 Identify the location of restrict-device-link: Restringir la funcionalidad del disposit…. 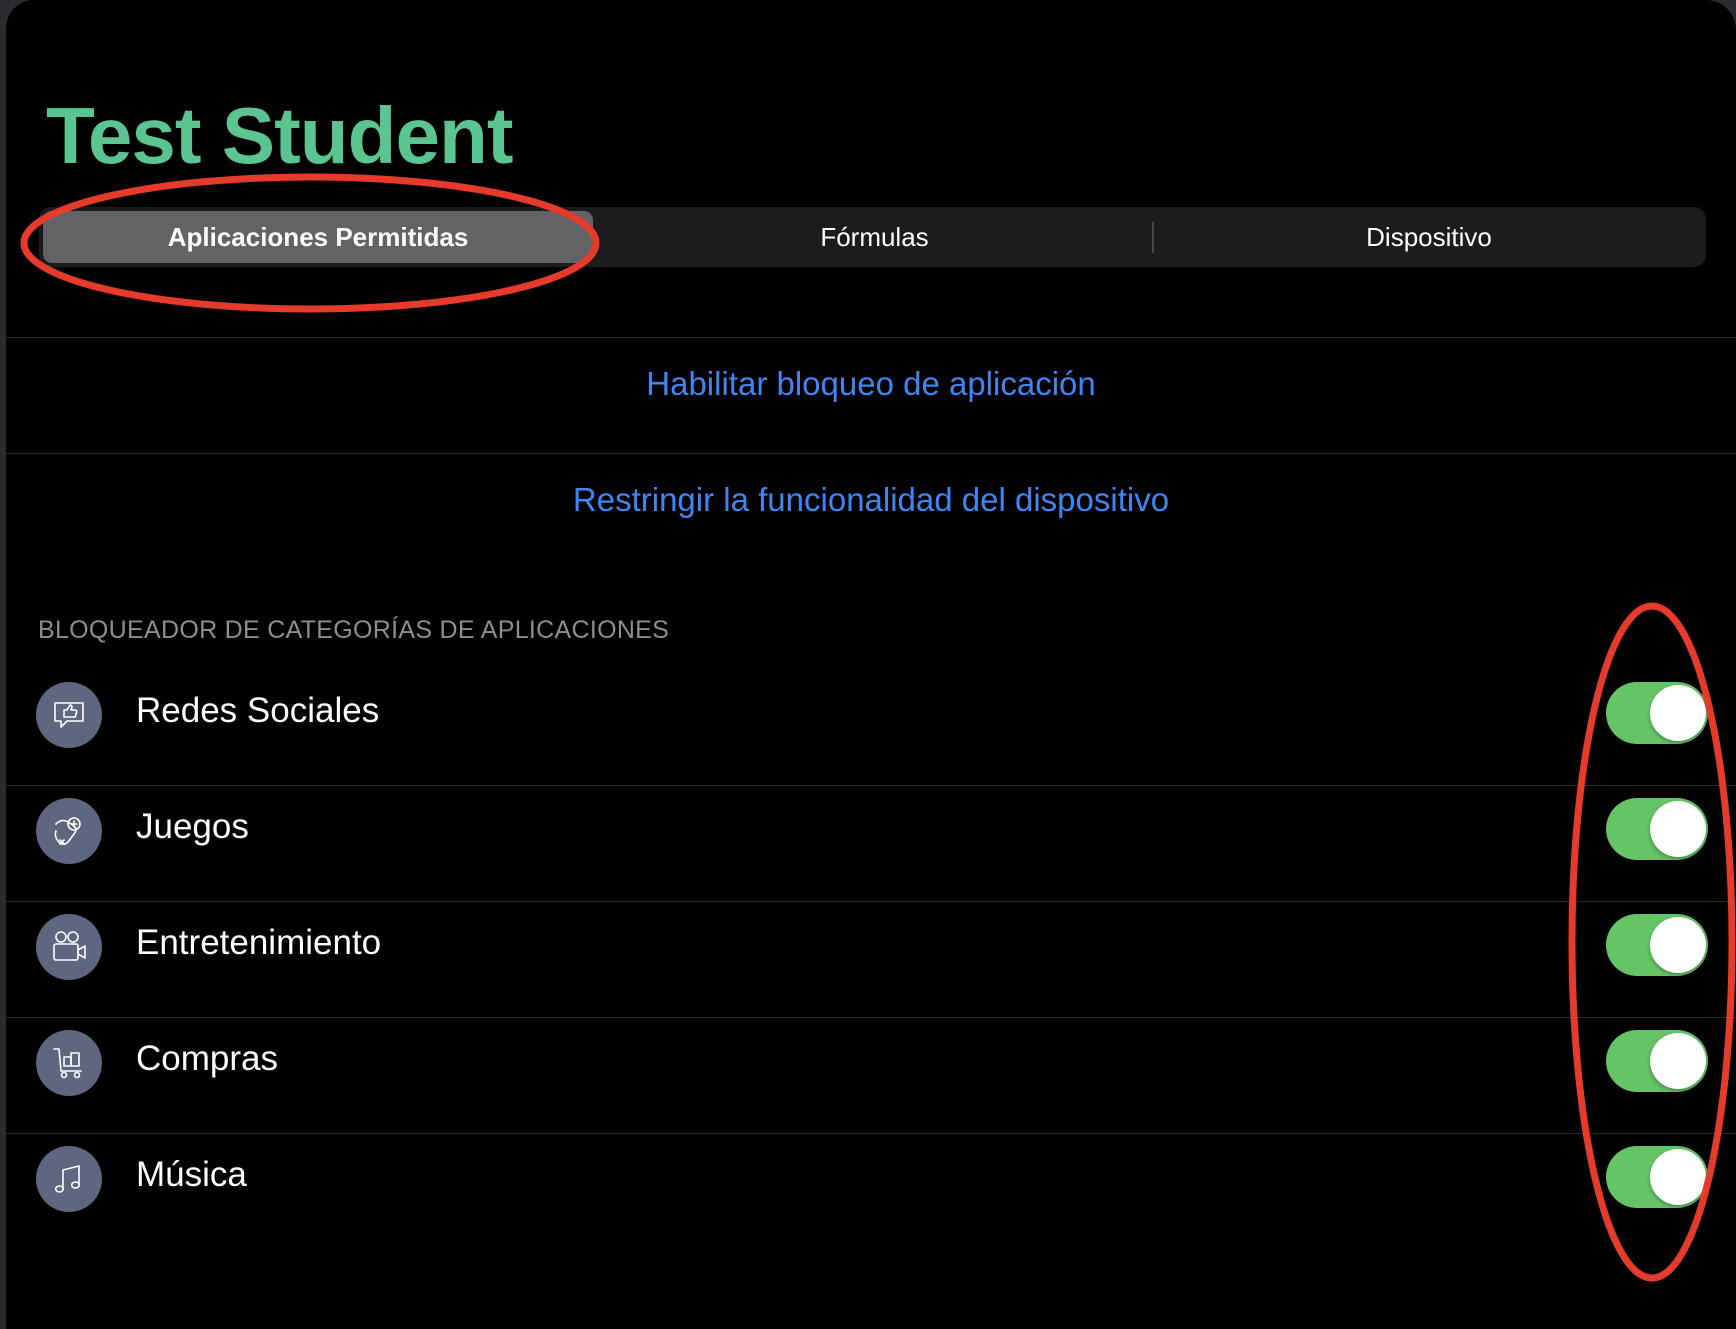
(871, 500).